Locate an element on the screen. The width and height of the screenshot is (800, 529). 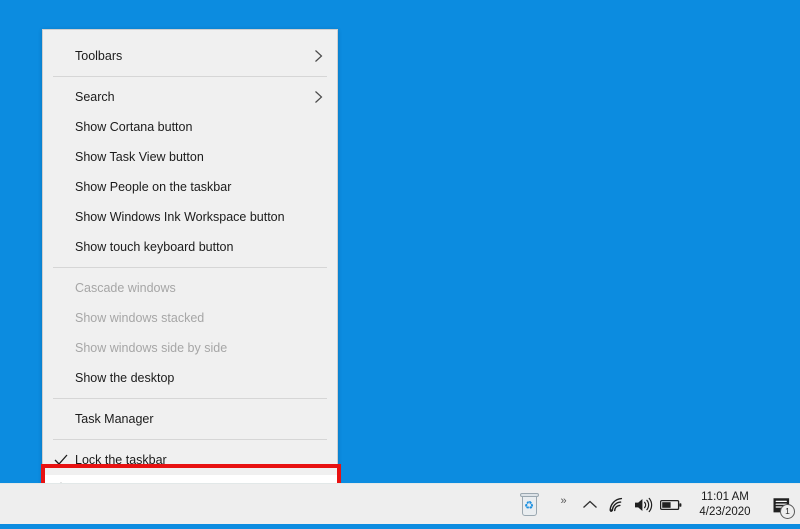
battery-icon is located at coordinates (671, 504).